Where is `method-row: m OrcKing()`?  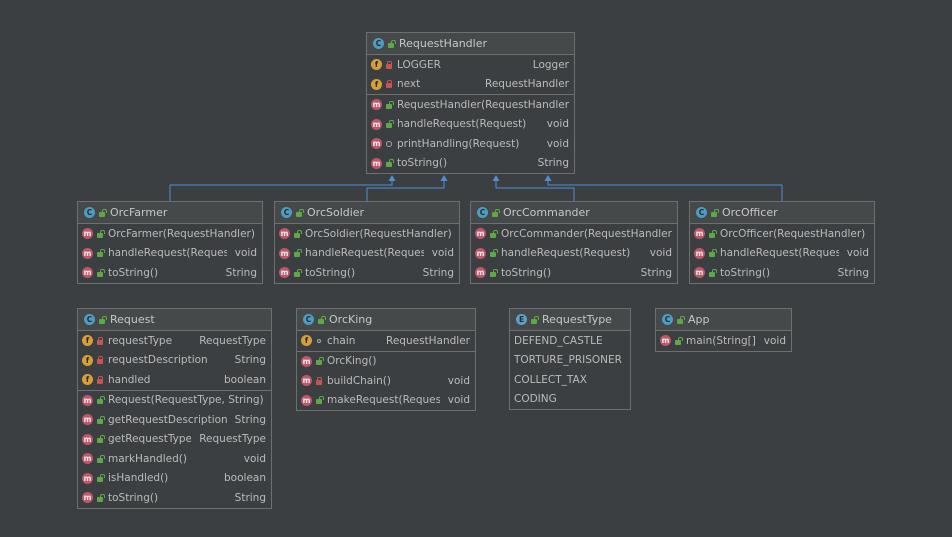 method-row: m OrcKing() is located at coordinates (386, 362).